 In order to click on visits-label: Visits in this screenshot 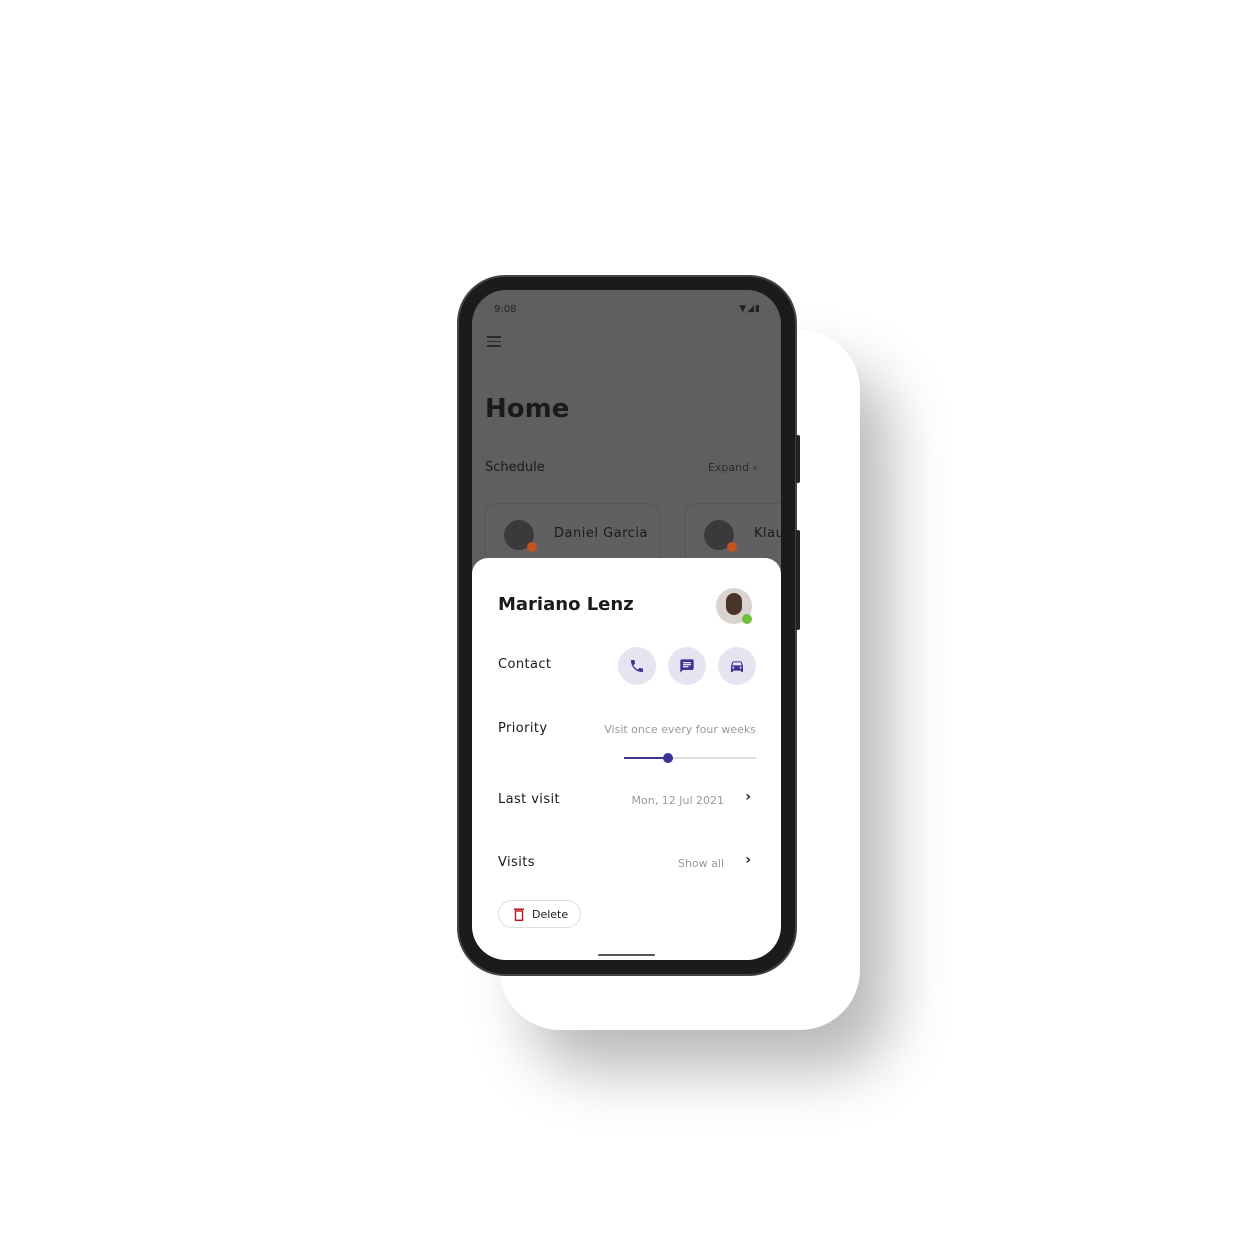, I will do `click(516, 862)`.